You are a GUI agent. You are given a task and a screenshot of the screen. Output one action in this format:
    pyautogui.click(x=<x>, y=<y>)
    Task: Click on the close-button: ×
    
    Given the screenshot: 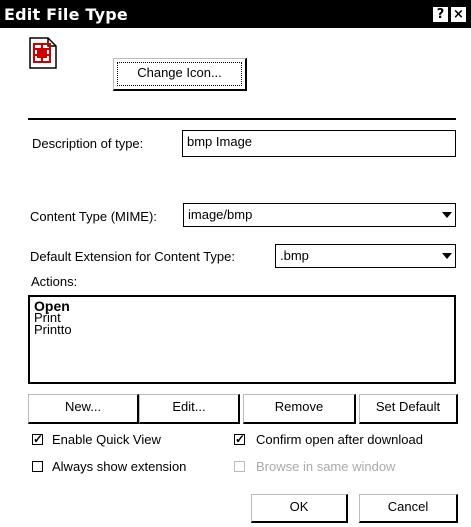 What is the action you would take?
    pyautogui.click(x=458, y=14)
    